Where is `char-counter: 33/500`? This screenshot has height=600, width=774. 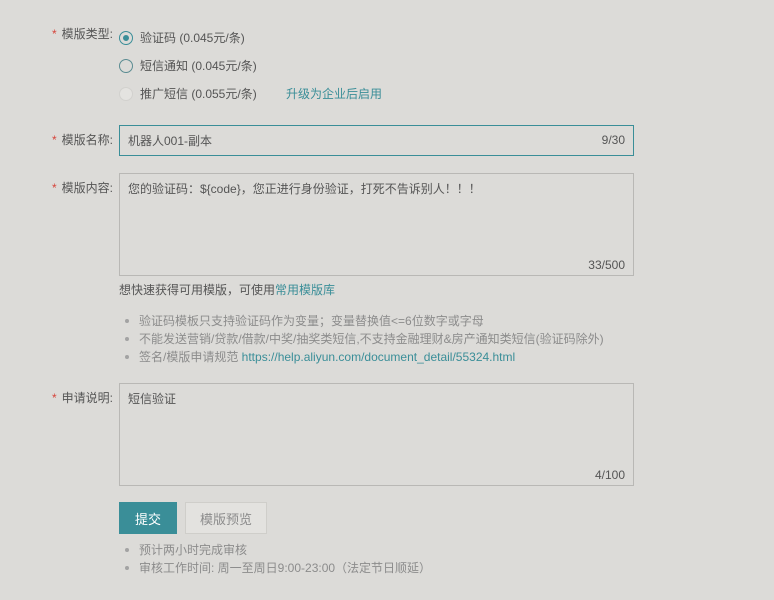
char-counter: 33/500 is located at coordinates (606, 265).